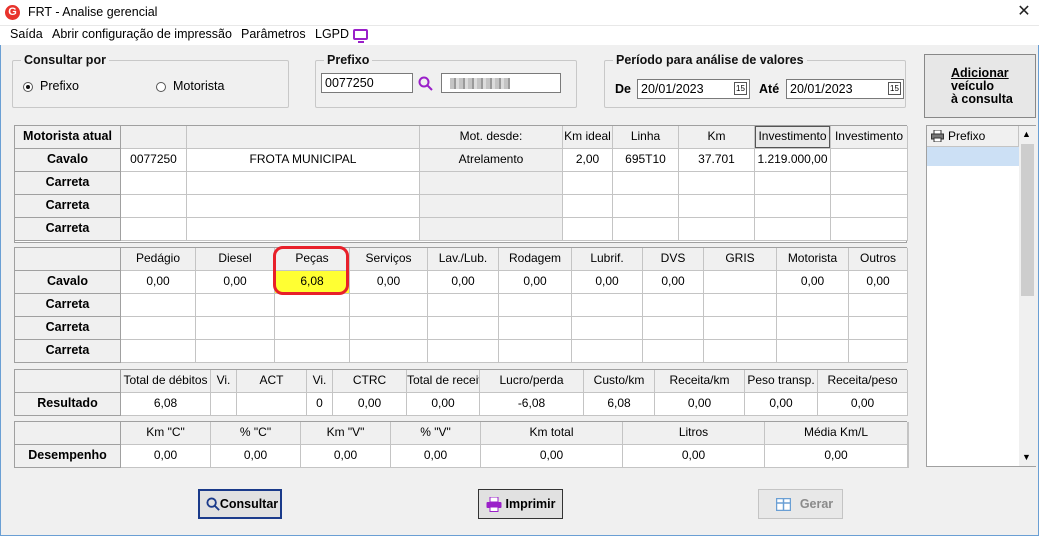 This screenshot has width=1039, height=536. Describe the element at coordinates (908, 456) in the screenshot. I see `performance-cell` at that location.